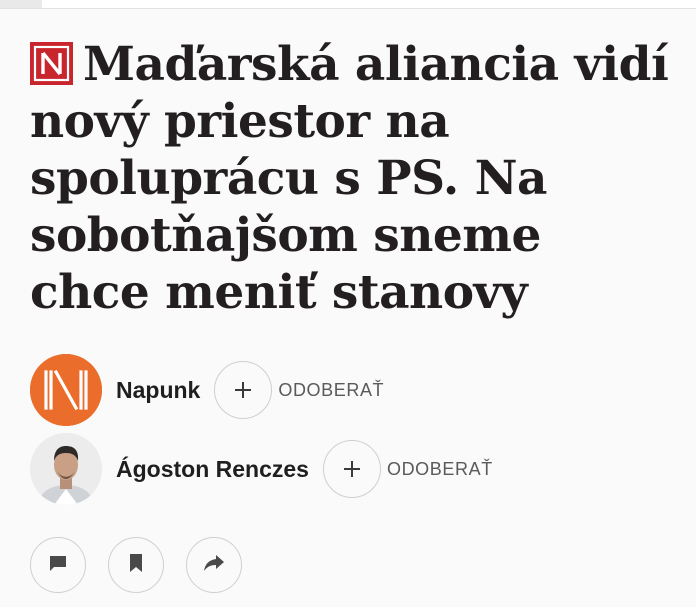 The height and width of the screenshot is (607, 696). I want to click on author-photo-avatar, so click(66, 469).